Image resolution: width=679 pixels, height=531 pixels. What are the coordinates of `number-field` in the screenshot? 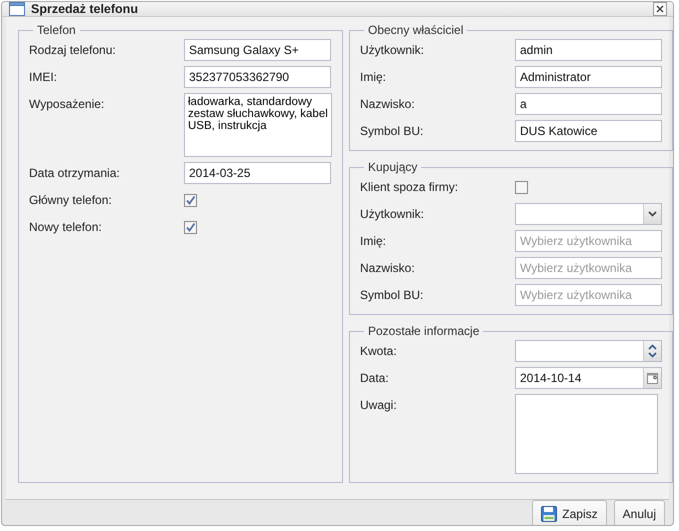 It's located at (588, 351).